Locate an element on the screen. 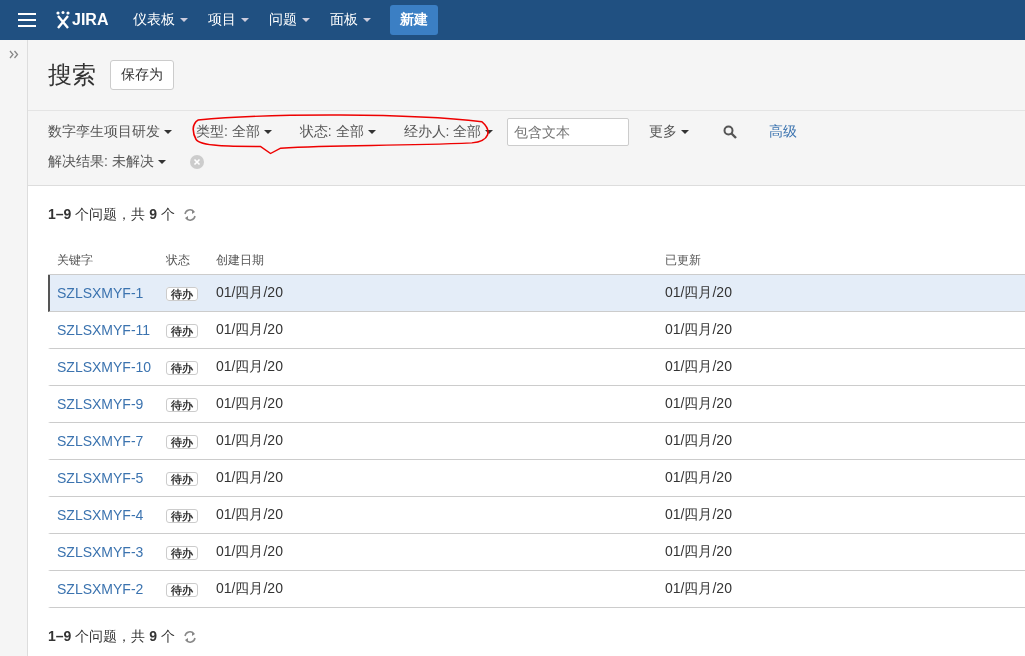 This screenshot has width=1025, height=656. text-search-field: 包含文本 is located at coordinates (568, 132).